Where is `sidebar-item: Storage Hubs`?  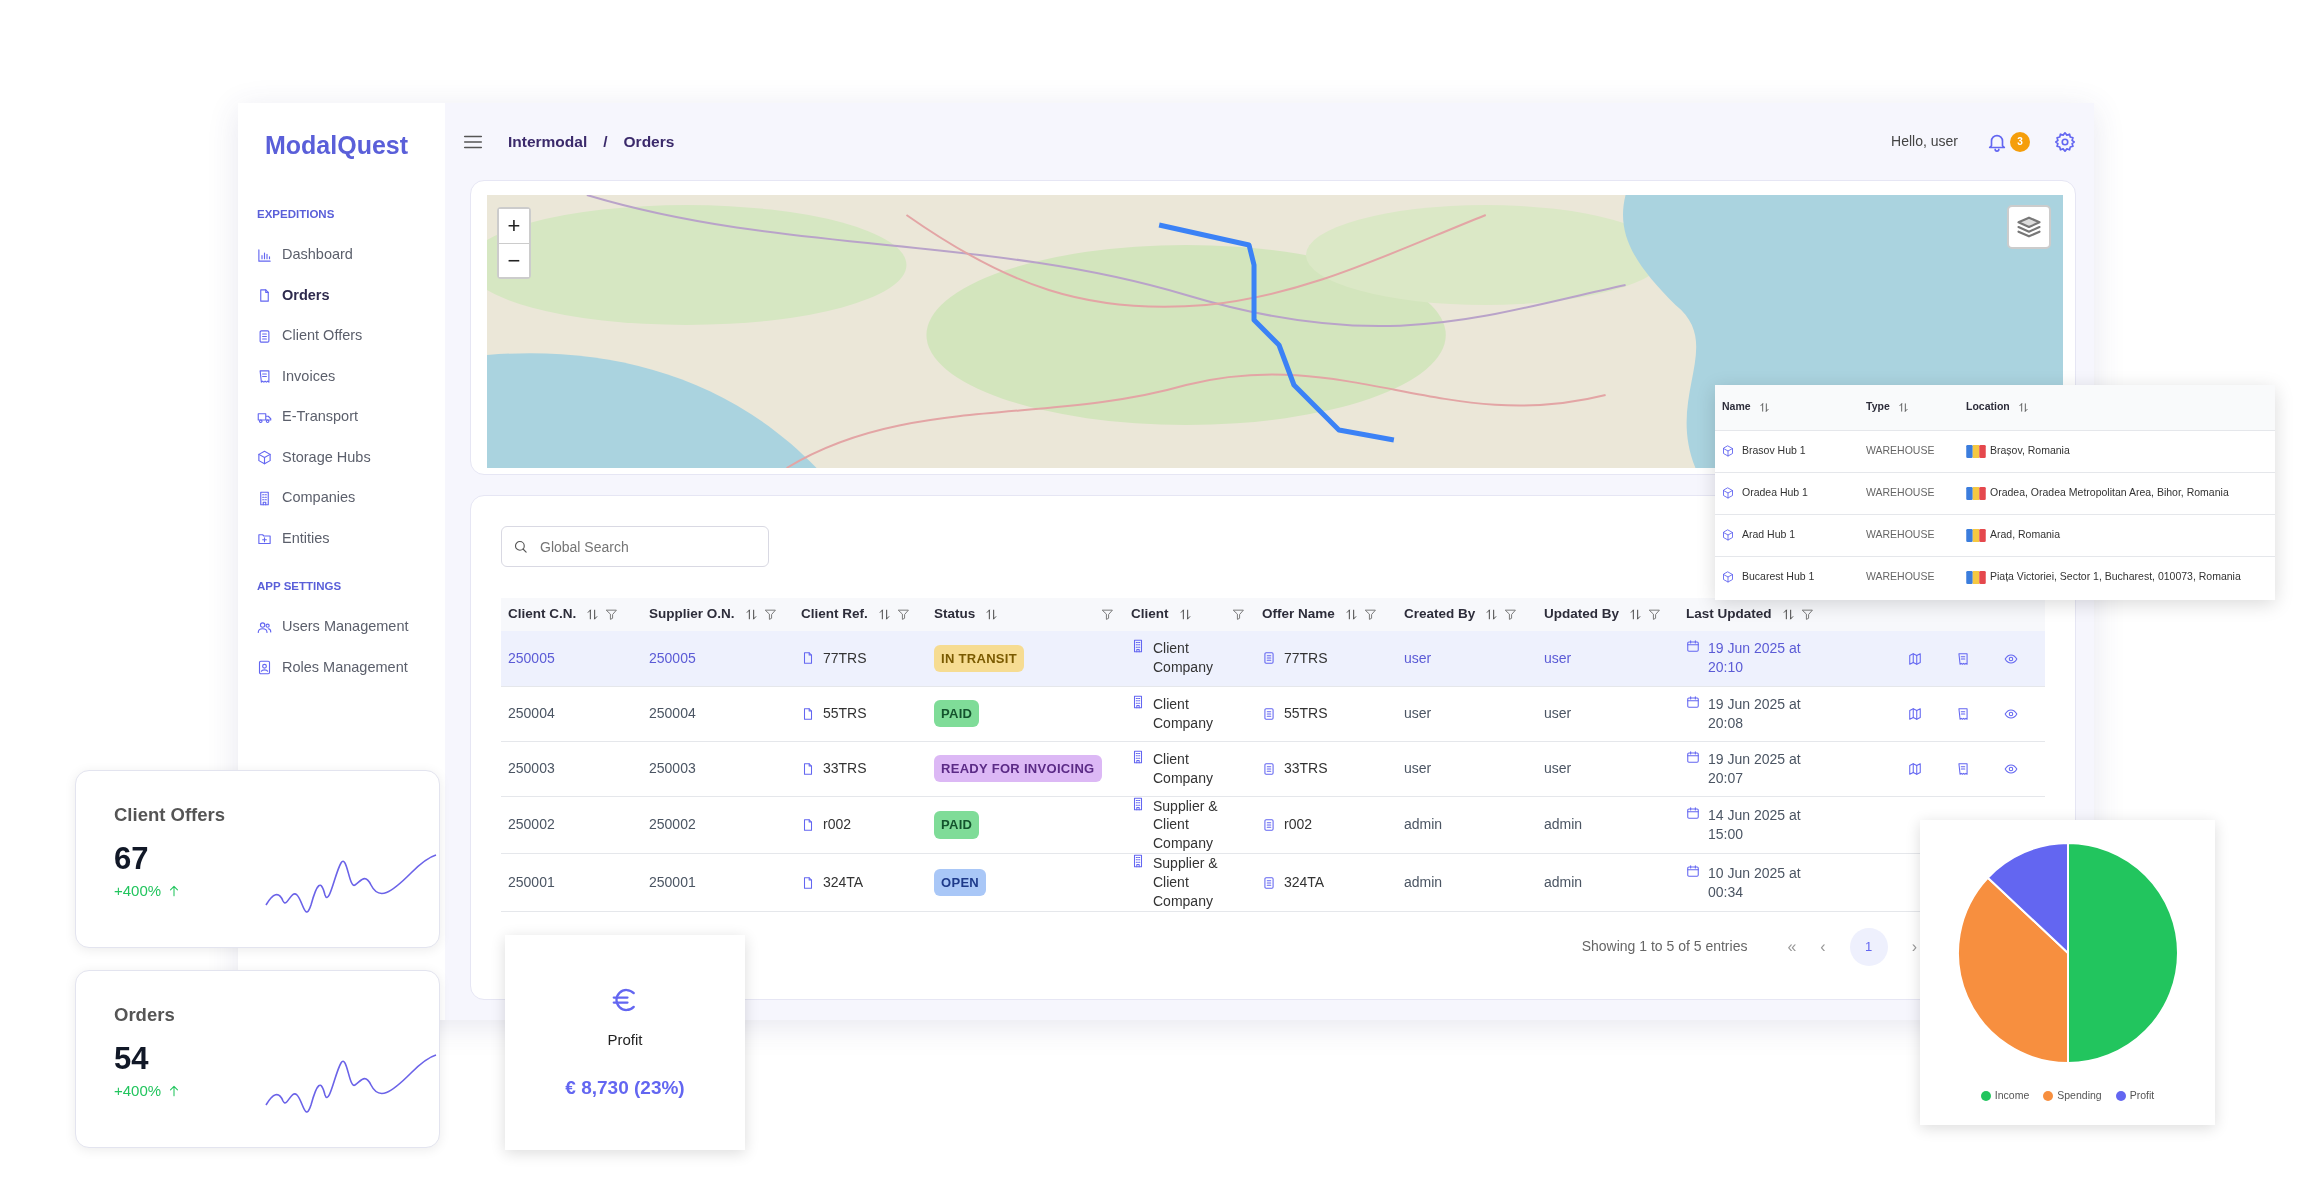
sidebar-item: Storage Hubs is located at coordinates (314, 457).